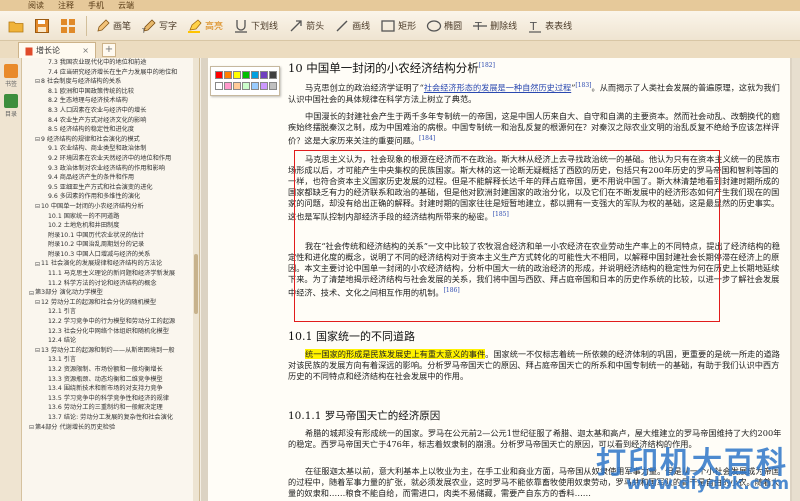  Describe the element at coordinates (110, 360) in the screenshot. I see `toc-item: 13.1 引言` at that location.